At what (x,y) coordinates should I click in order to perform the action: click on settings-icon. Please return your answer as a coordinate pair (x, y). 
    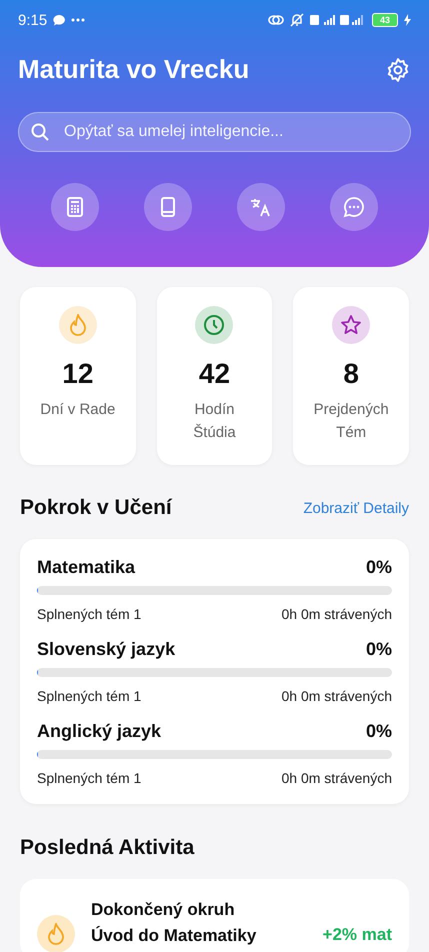
    Looking at the image, I should click on (398, 69).